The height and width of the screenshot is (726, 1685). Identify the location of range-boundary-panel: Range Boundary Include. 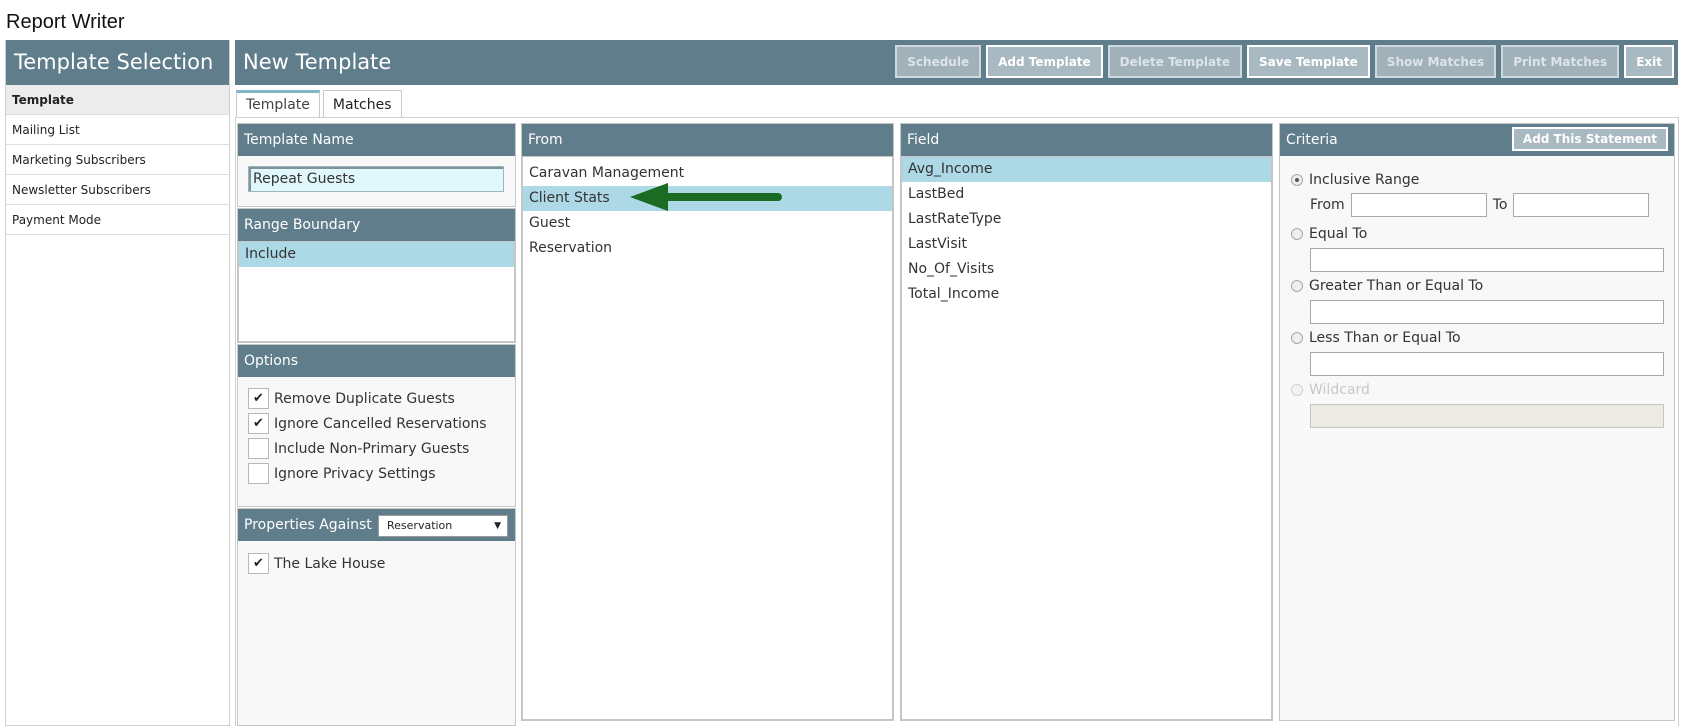
(376, 275).